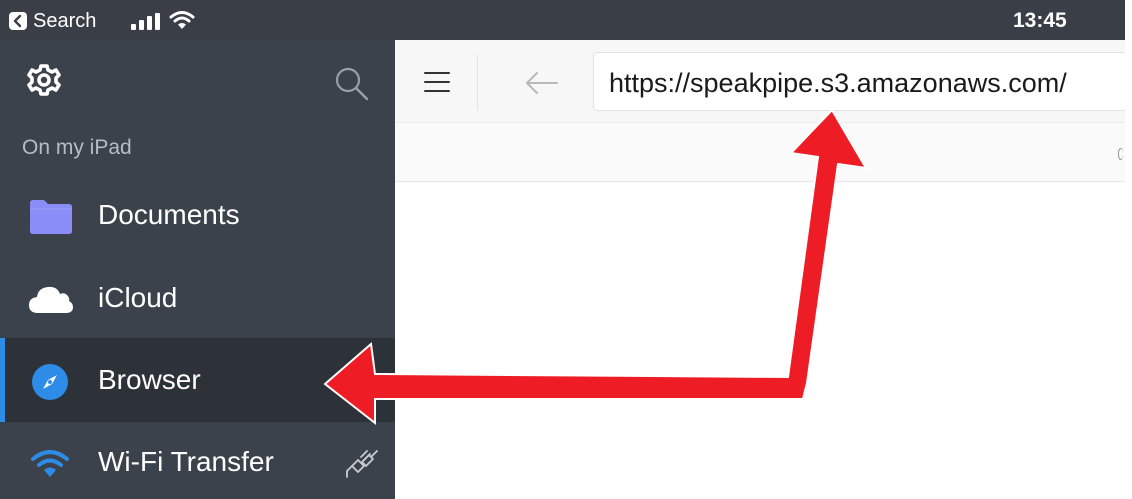  What do you see at coordinates (186, 461) in the screenshot?
I see `sidebar-item-label: Wi-Fi Transfer` at bounding box center [186, 461].